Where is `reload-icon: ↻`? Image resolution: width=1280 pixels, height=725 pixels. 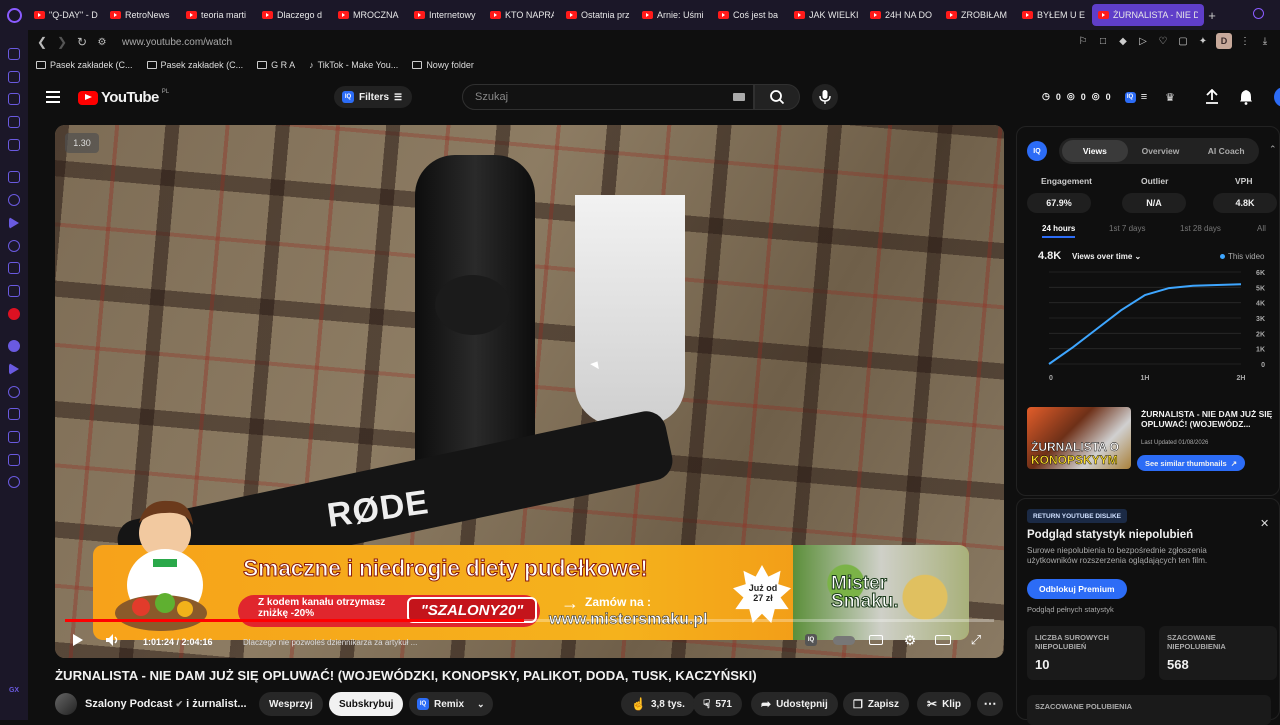 reload-icon: ↻ is located at coordinates (82, 42).